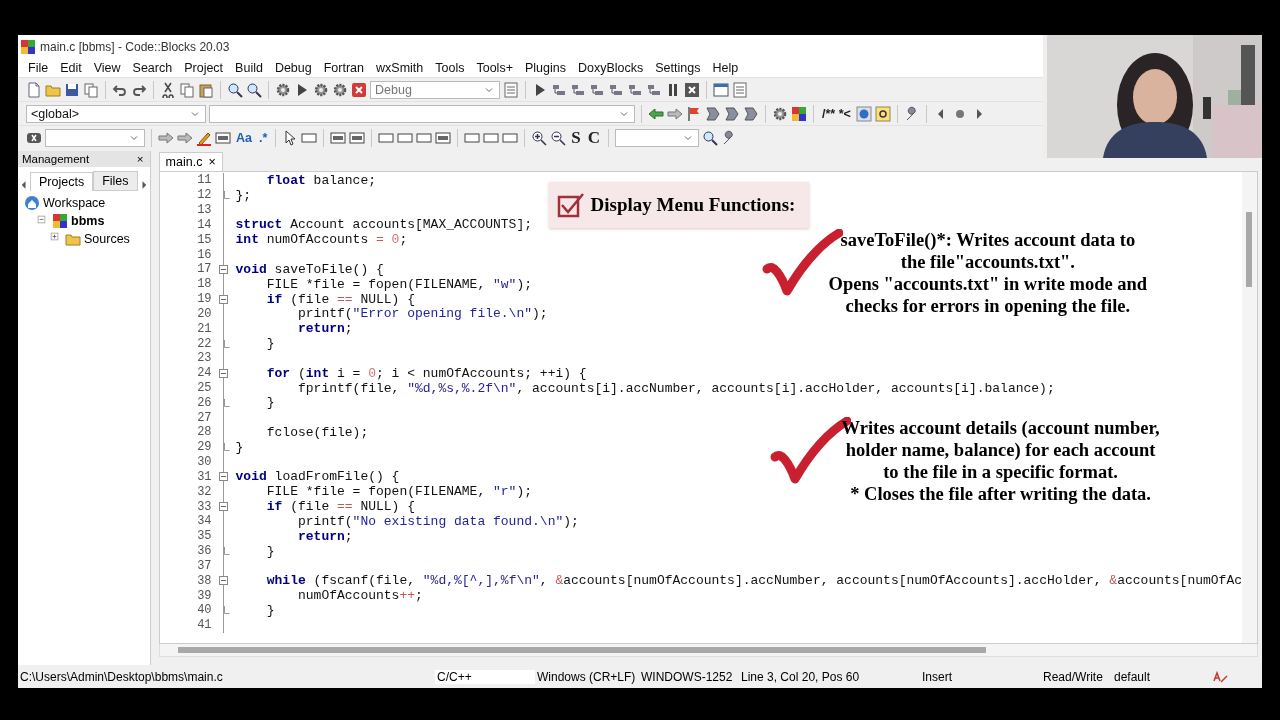  I want to click on doxy-comment-button: /** *<, so click(836, 113).